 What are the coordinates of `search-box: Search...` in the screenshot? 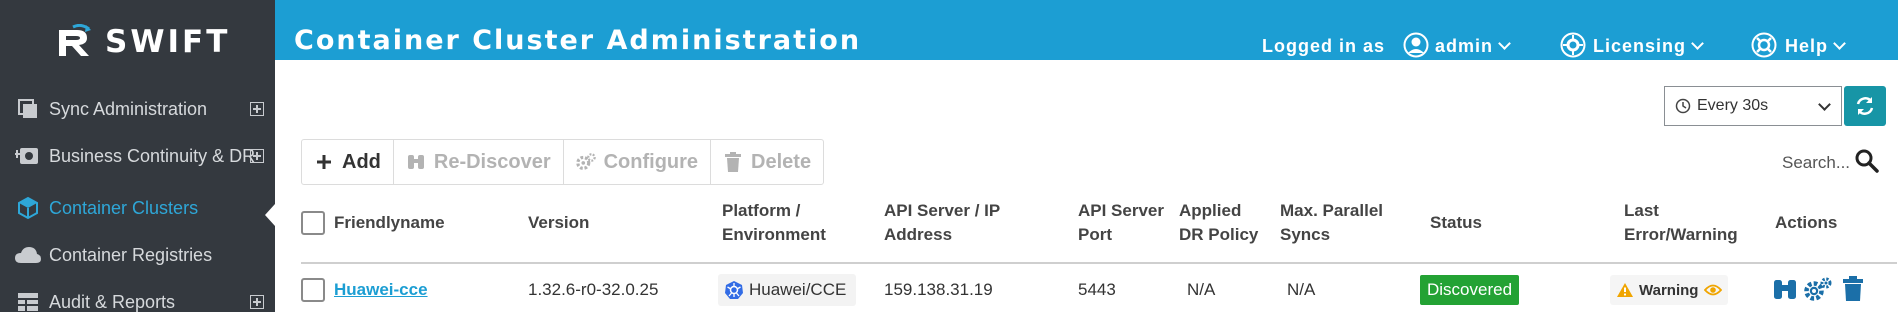 It's located at (1830, 163).